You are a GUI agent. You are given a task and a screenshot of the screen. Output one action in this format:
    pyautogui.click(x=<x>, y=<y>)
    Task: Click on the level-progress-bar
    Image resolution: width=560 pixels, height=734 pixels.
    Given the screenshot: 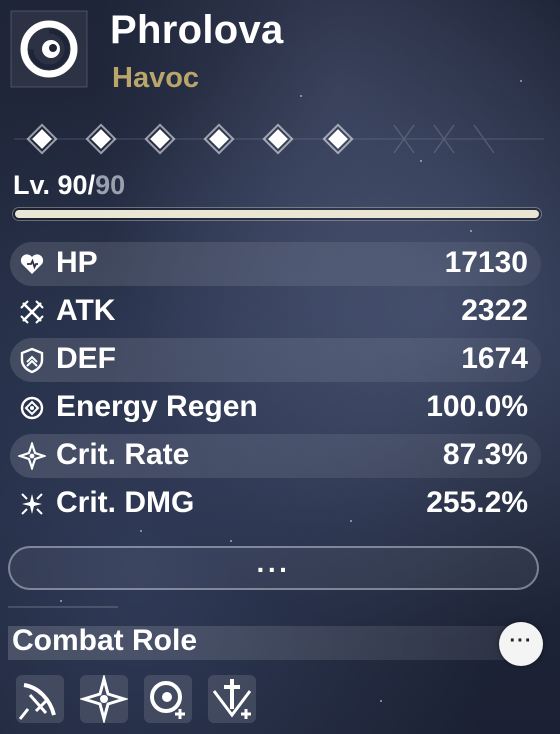 What is the action you would take?
    pyautogui.click(x=277, y=214)
    